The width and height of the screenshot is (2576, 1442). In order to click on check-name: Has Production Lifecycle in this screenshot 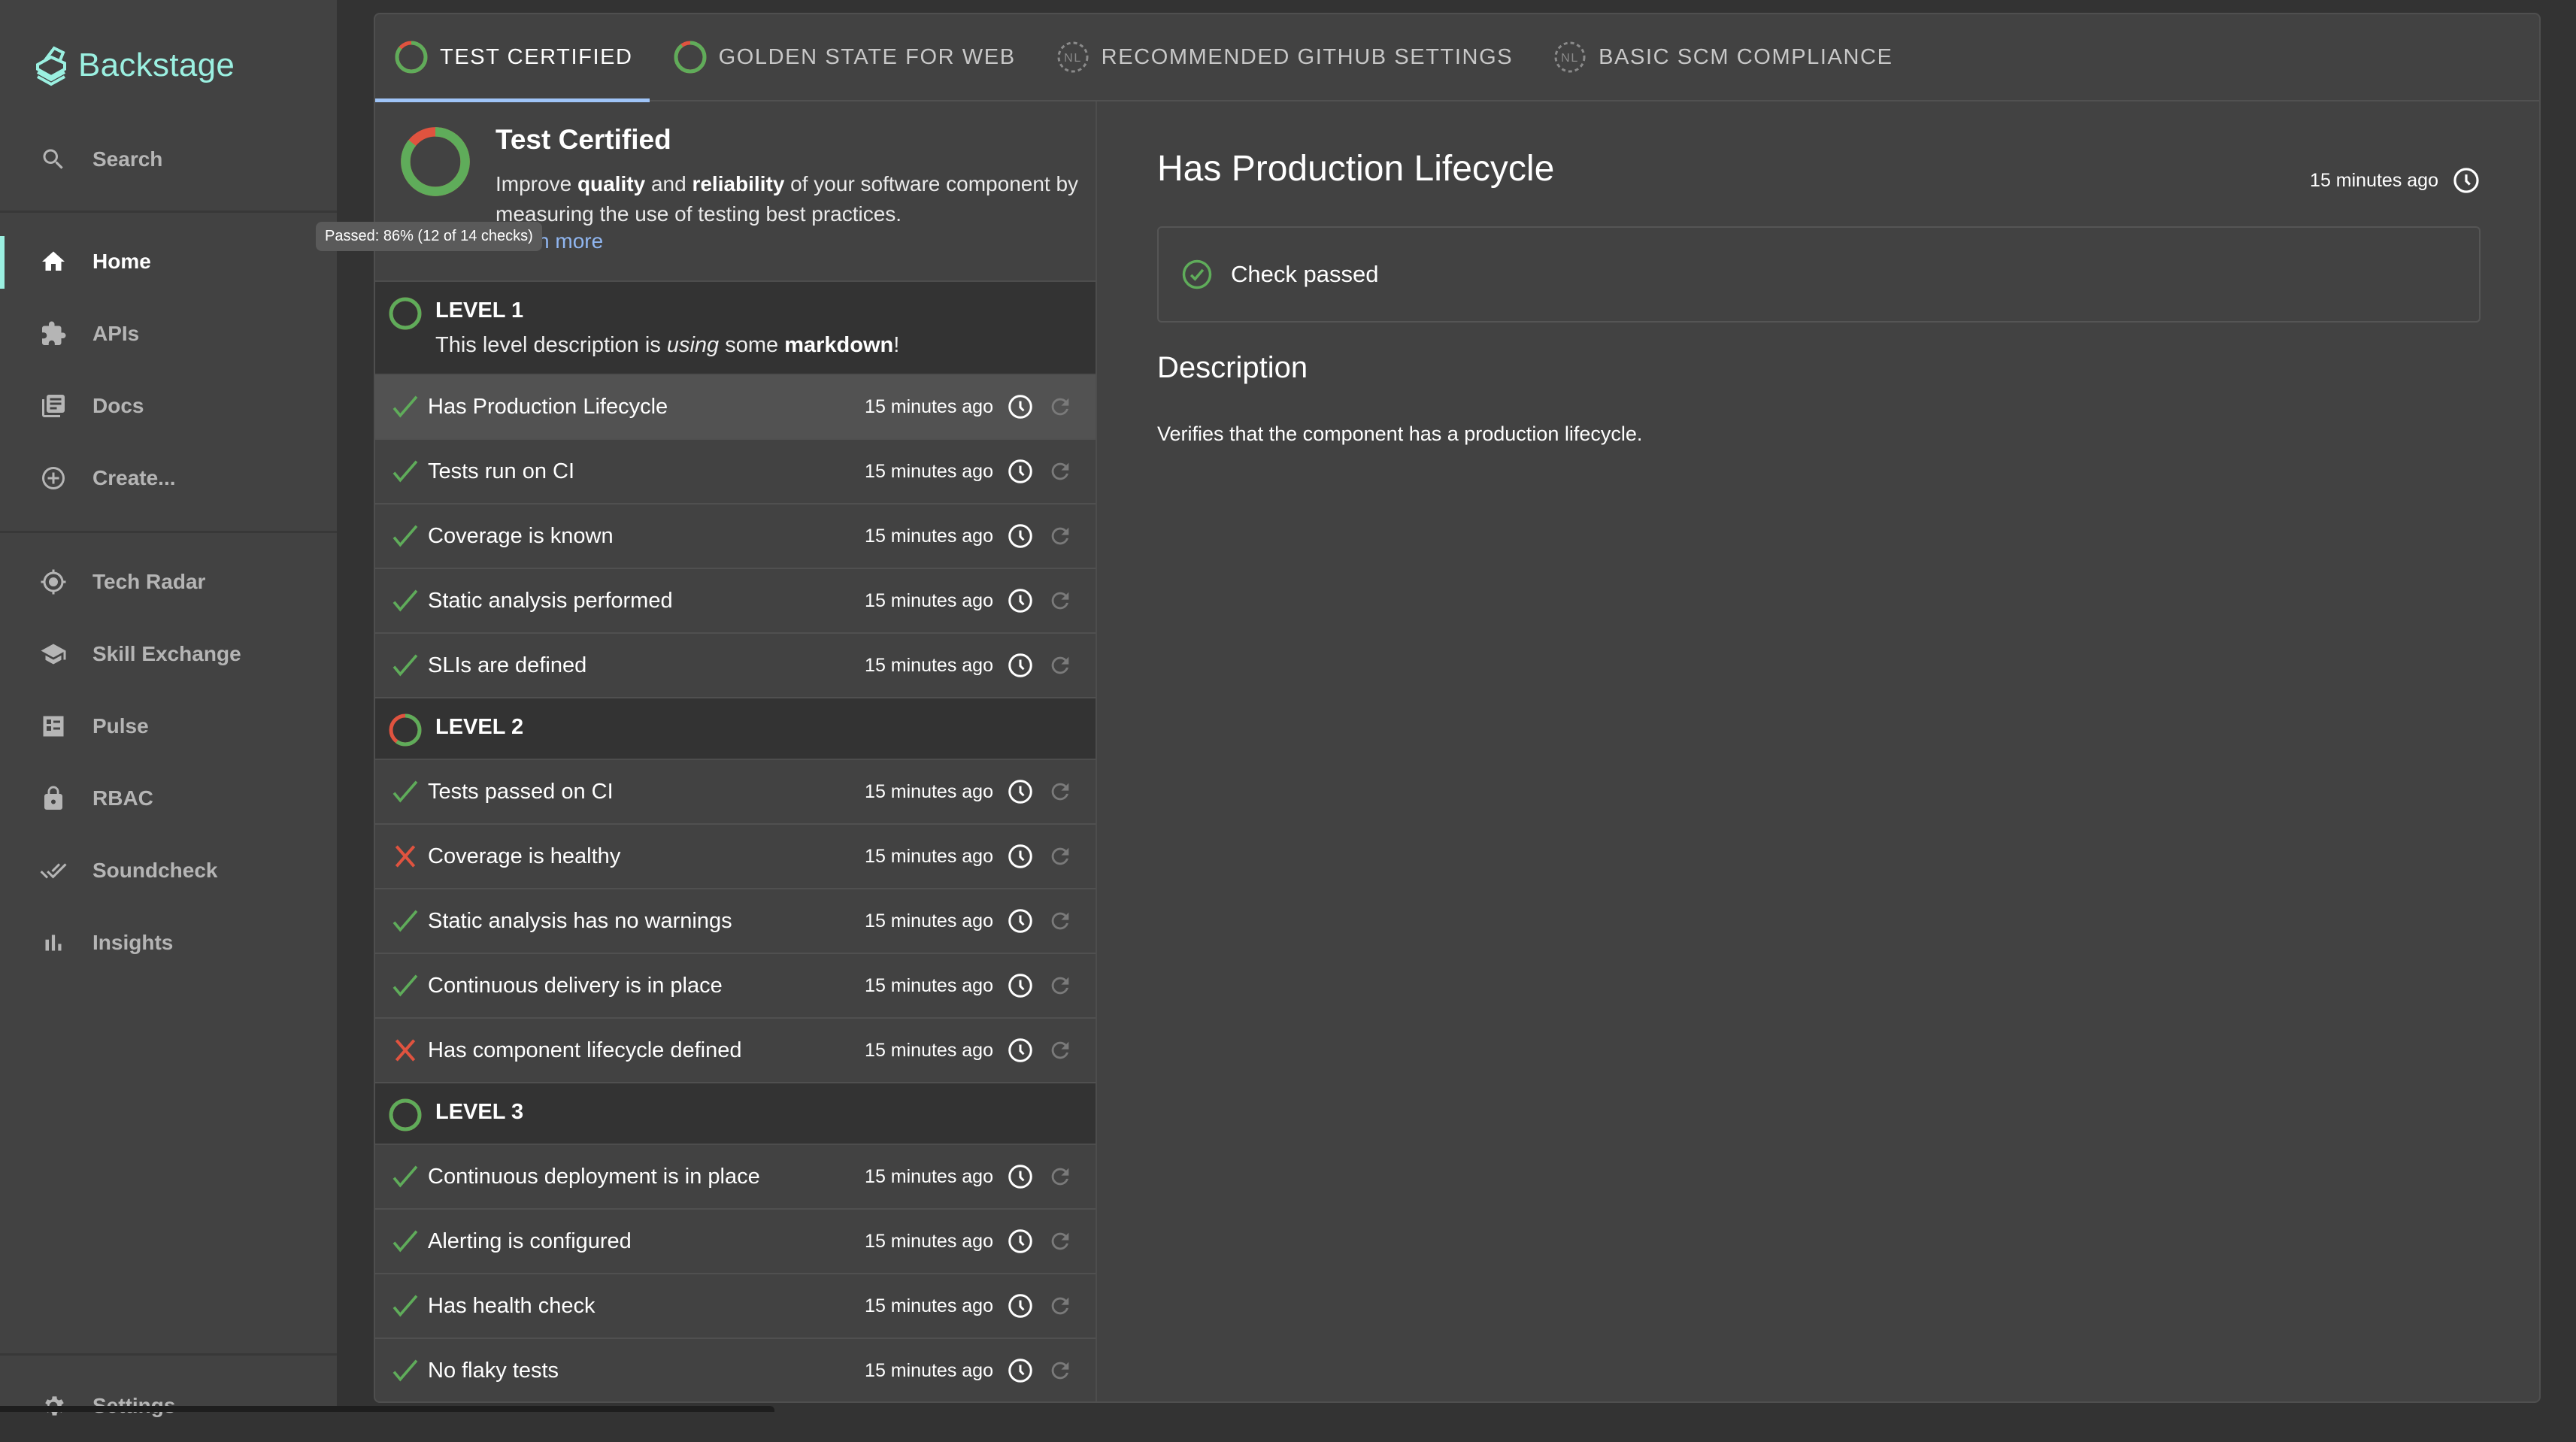, I will do `click(548, 406)`.